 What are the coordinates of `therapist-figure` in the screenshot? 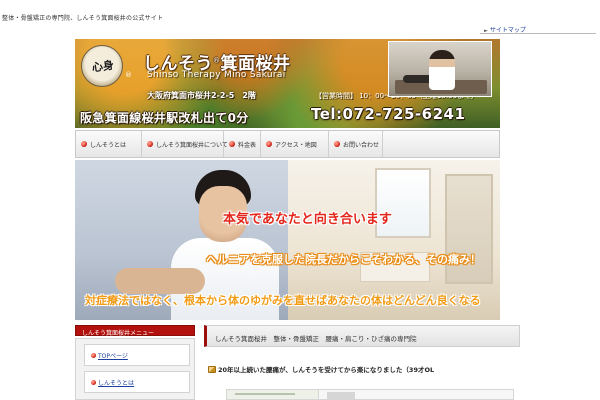 It's located at (442, 70).